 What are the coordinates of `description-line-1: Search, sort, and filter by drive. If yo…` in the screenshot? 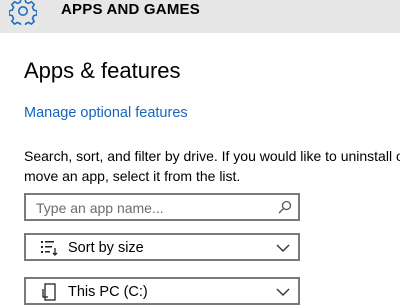 It's located at (212, 156).